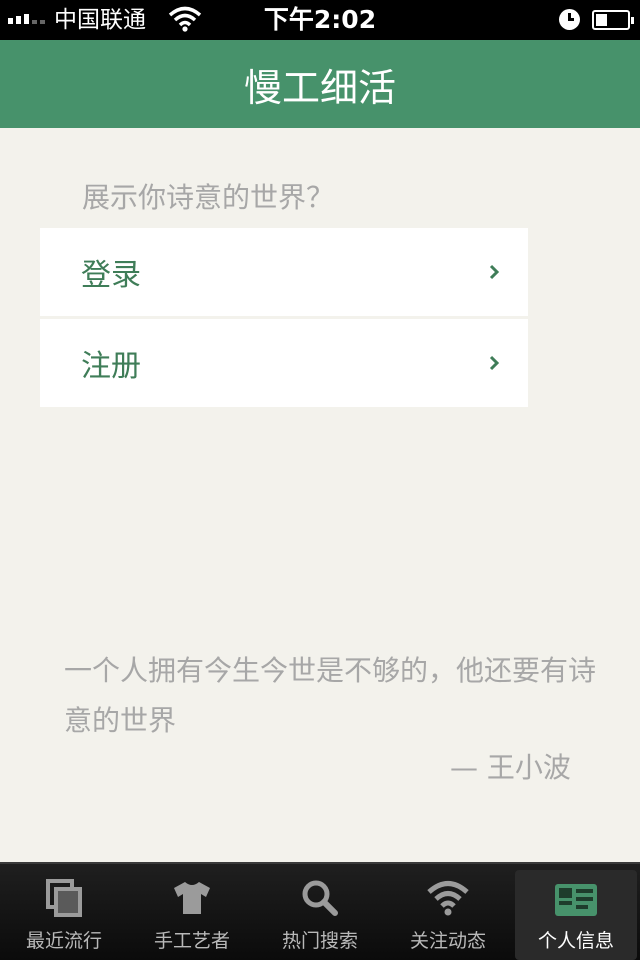  What do you see at coordinates (319, 87) in the screenshot?
I see `page-title: 慢工细活` at bounding box center [319, 87].